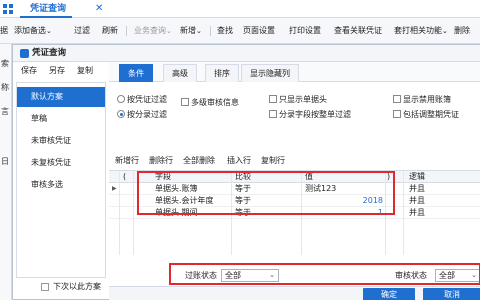  What do you see at coordinates (176, 189) in the screenshot?
I see `row-field: 单据头.账簿` at bounding box center [176, 189].